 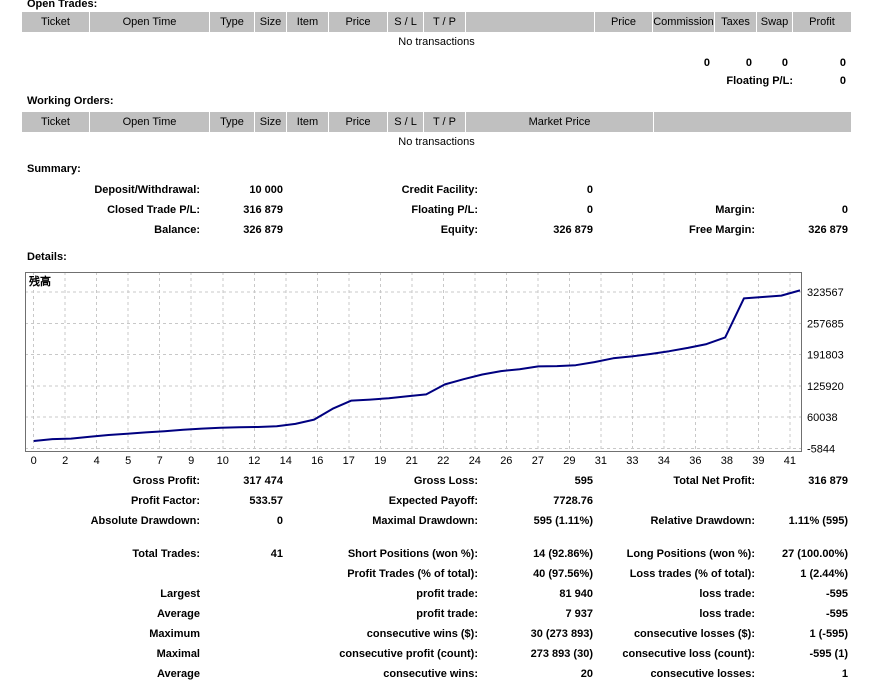 What do you see at coordinates (828, 634) in the screenshot?
I see `stat-value: 1 (-595)` at bounding box center [828, 634].